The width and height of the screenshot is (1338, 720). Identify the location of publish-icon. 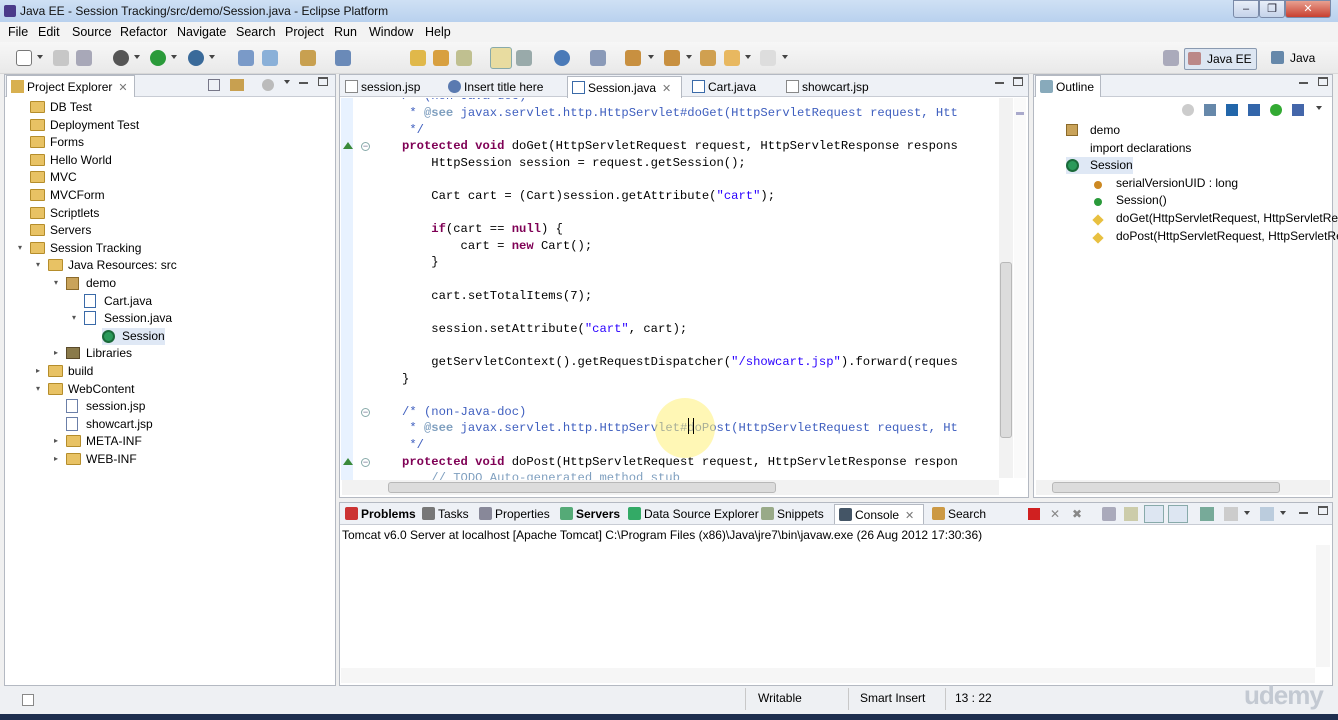
(270, 58).